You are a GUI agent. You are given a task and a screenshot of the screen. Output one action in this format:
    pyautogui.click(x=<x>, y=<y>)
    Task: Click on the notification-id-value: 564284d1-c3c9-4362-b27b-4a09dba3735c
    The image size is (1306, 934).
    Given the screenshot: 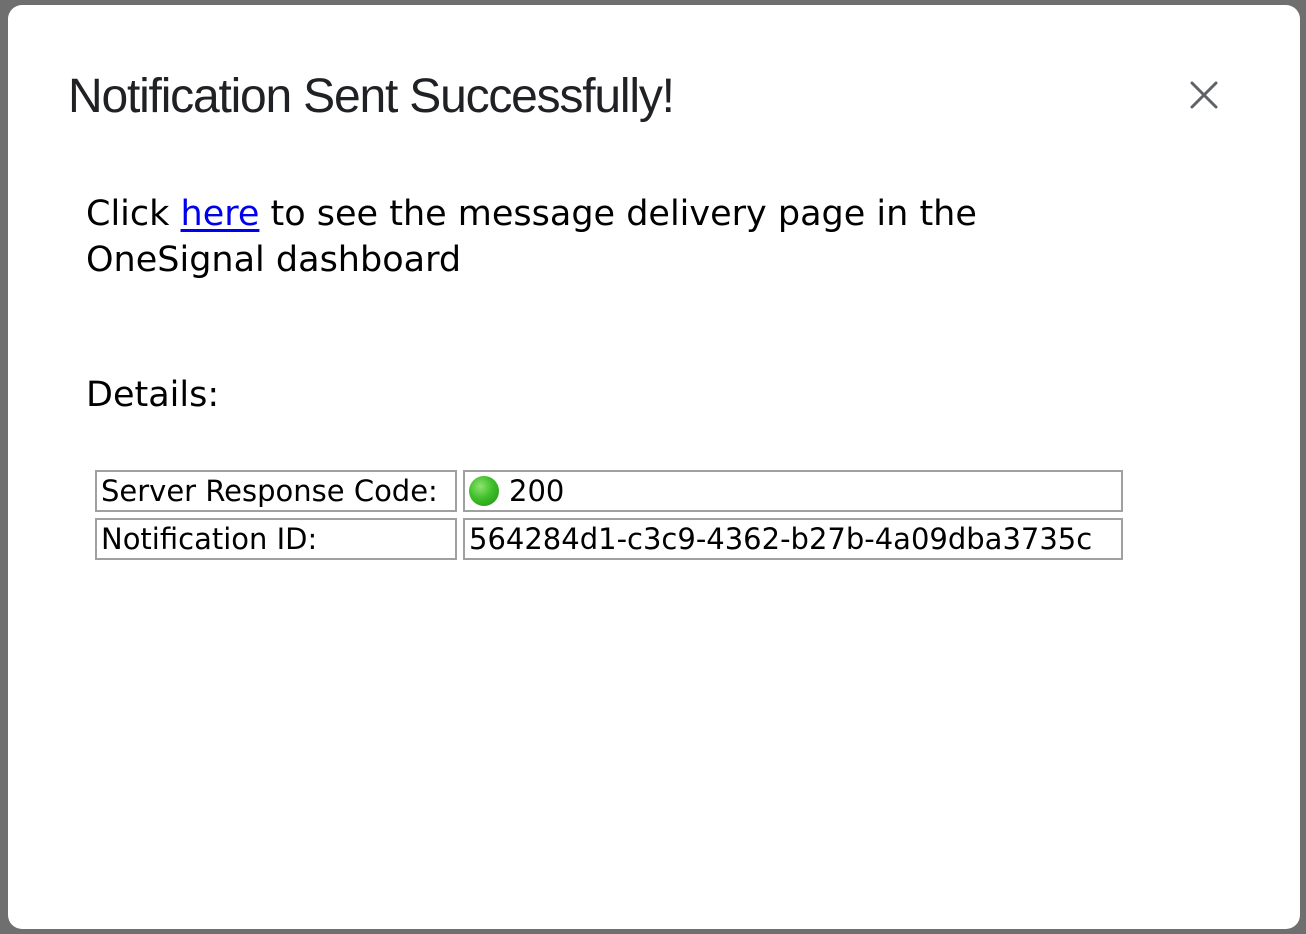 What is the action you would take?
    pyautogui.click(x=793, y=539)
    